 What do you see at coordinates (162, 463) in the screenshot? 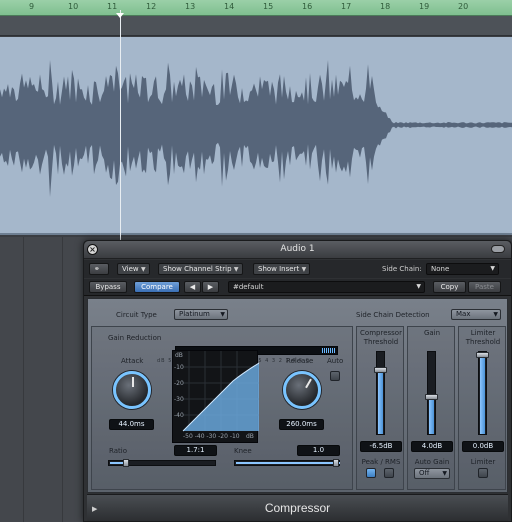
I see `ratio-slider` at bounding box center [162, 463].